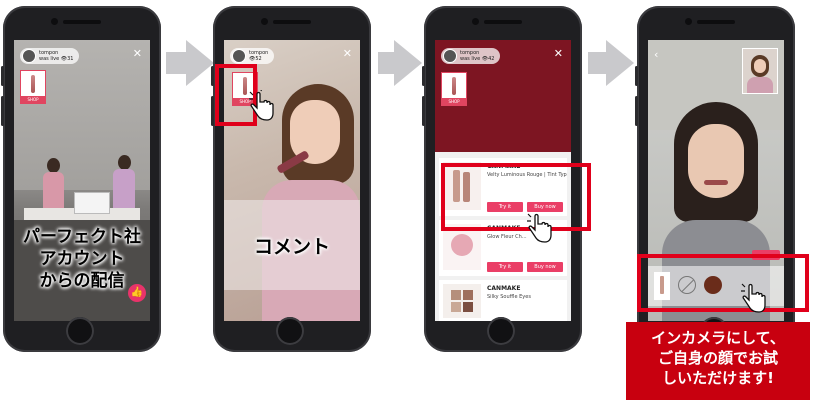 The width and height of the screenshot is (821, 402). I want to click on back-icon: ‹, so click(656, 54).